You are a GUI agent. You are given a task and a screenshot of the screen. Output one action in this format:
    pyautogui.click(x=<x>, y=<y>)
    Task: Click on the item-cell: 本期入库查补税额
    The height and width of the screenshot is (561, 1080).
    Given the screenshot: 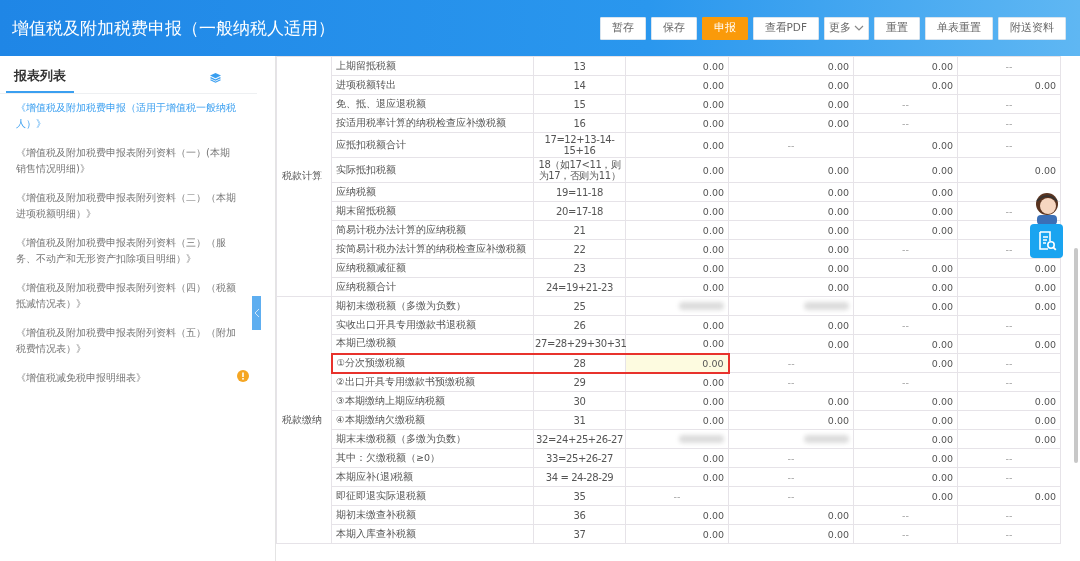 What is the action you would take?
    pyautogui.click(x=432, y=534)
    